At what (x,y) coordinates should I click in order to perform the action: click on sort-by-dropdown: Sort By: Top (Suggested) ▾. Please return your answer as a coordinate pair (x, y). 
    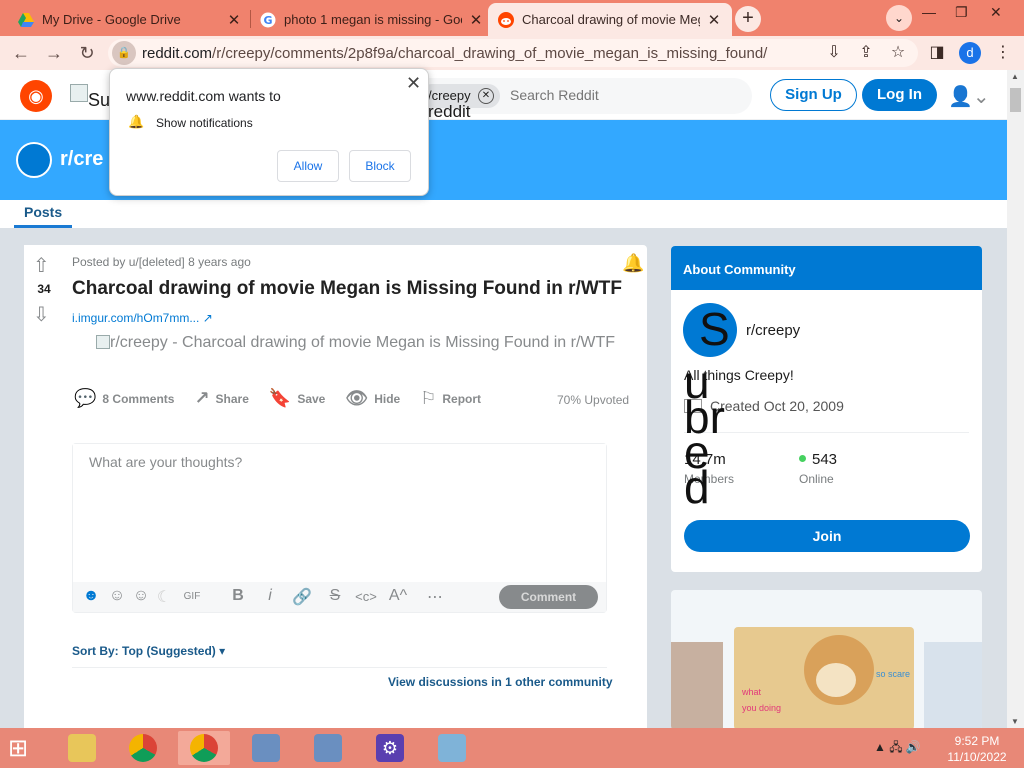
    Looking at the image, I should click on (148, 651).